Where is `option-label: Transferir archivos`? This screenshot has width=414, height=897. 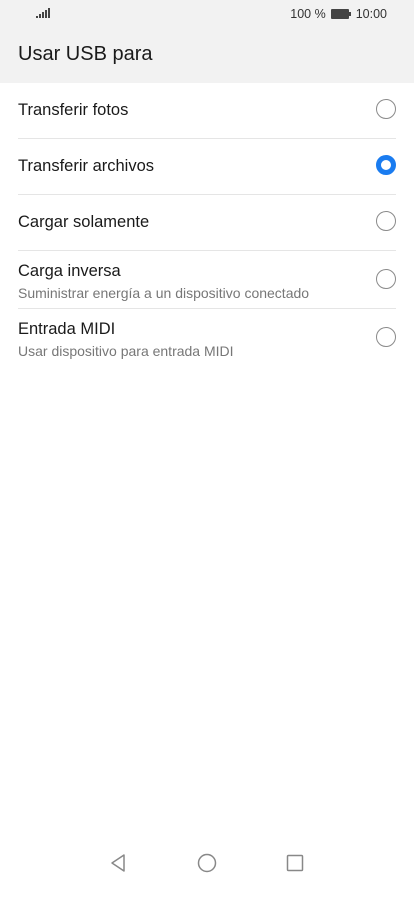 option-label: Transferir archivos is located at coordinates (86, 166).